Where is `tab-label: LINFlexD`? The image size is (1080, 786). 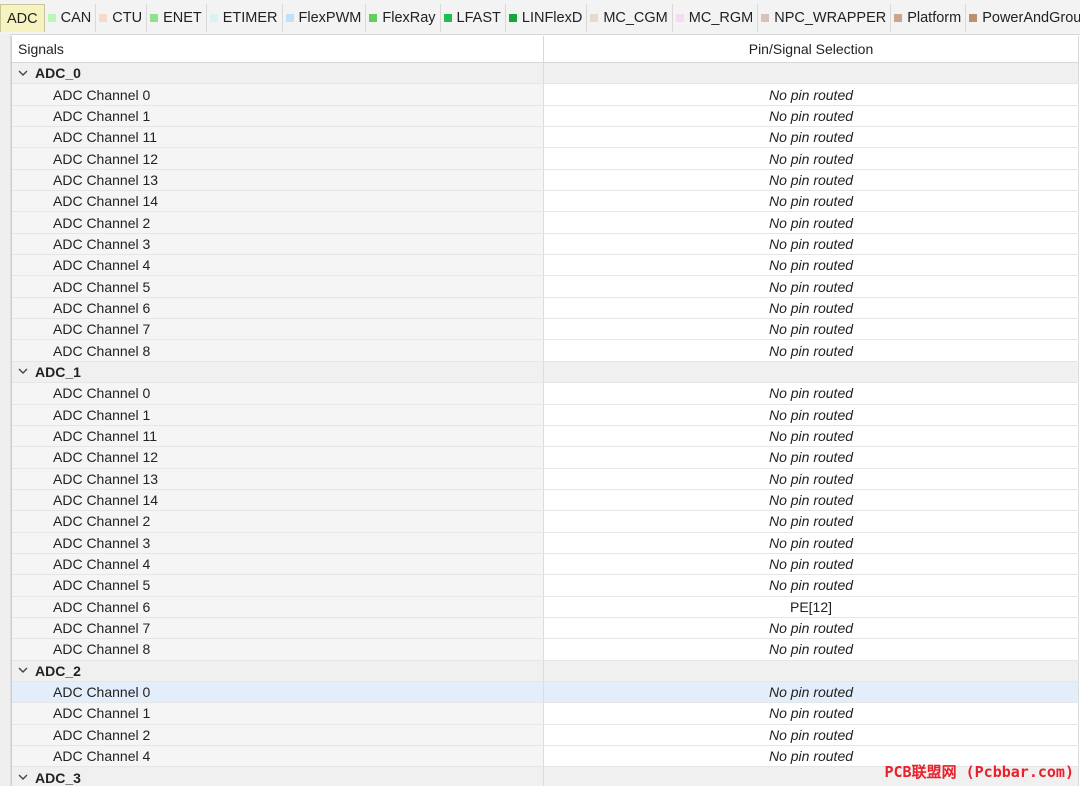 tab-label: LINFlexD is located at coordinates (552, 18).